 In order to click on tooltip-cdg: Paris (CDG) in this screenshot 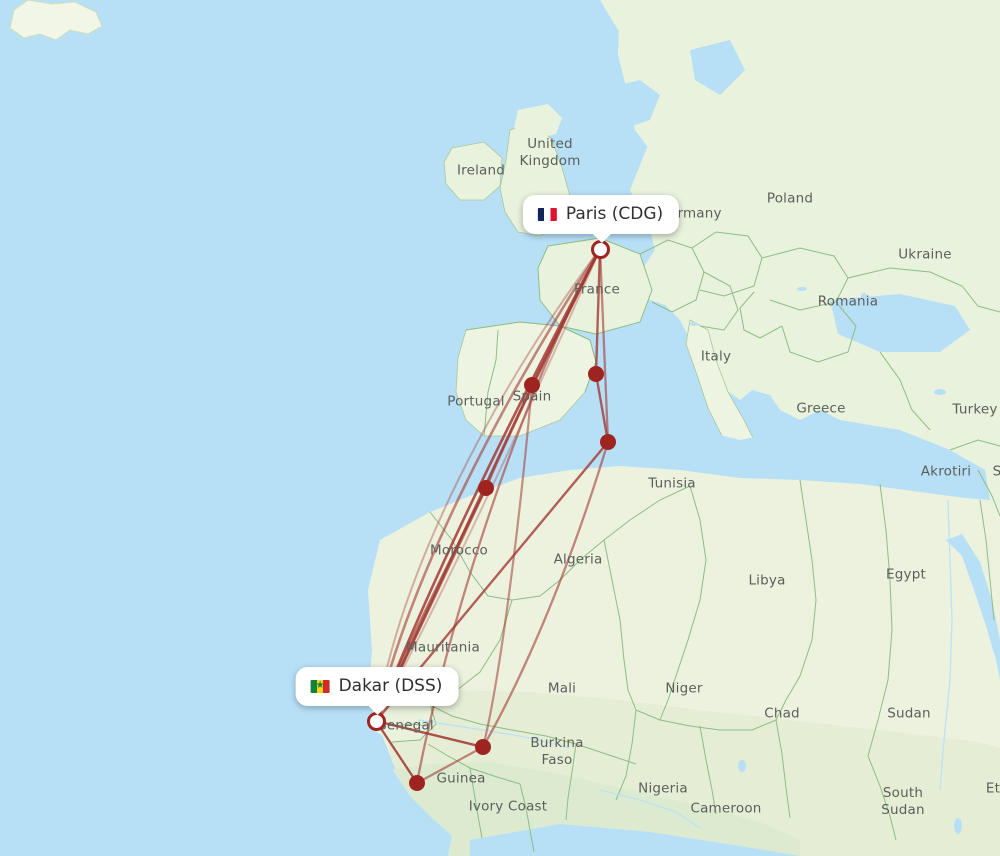, I will do `click(601, 219)`.